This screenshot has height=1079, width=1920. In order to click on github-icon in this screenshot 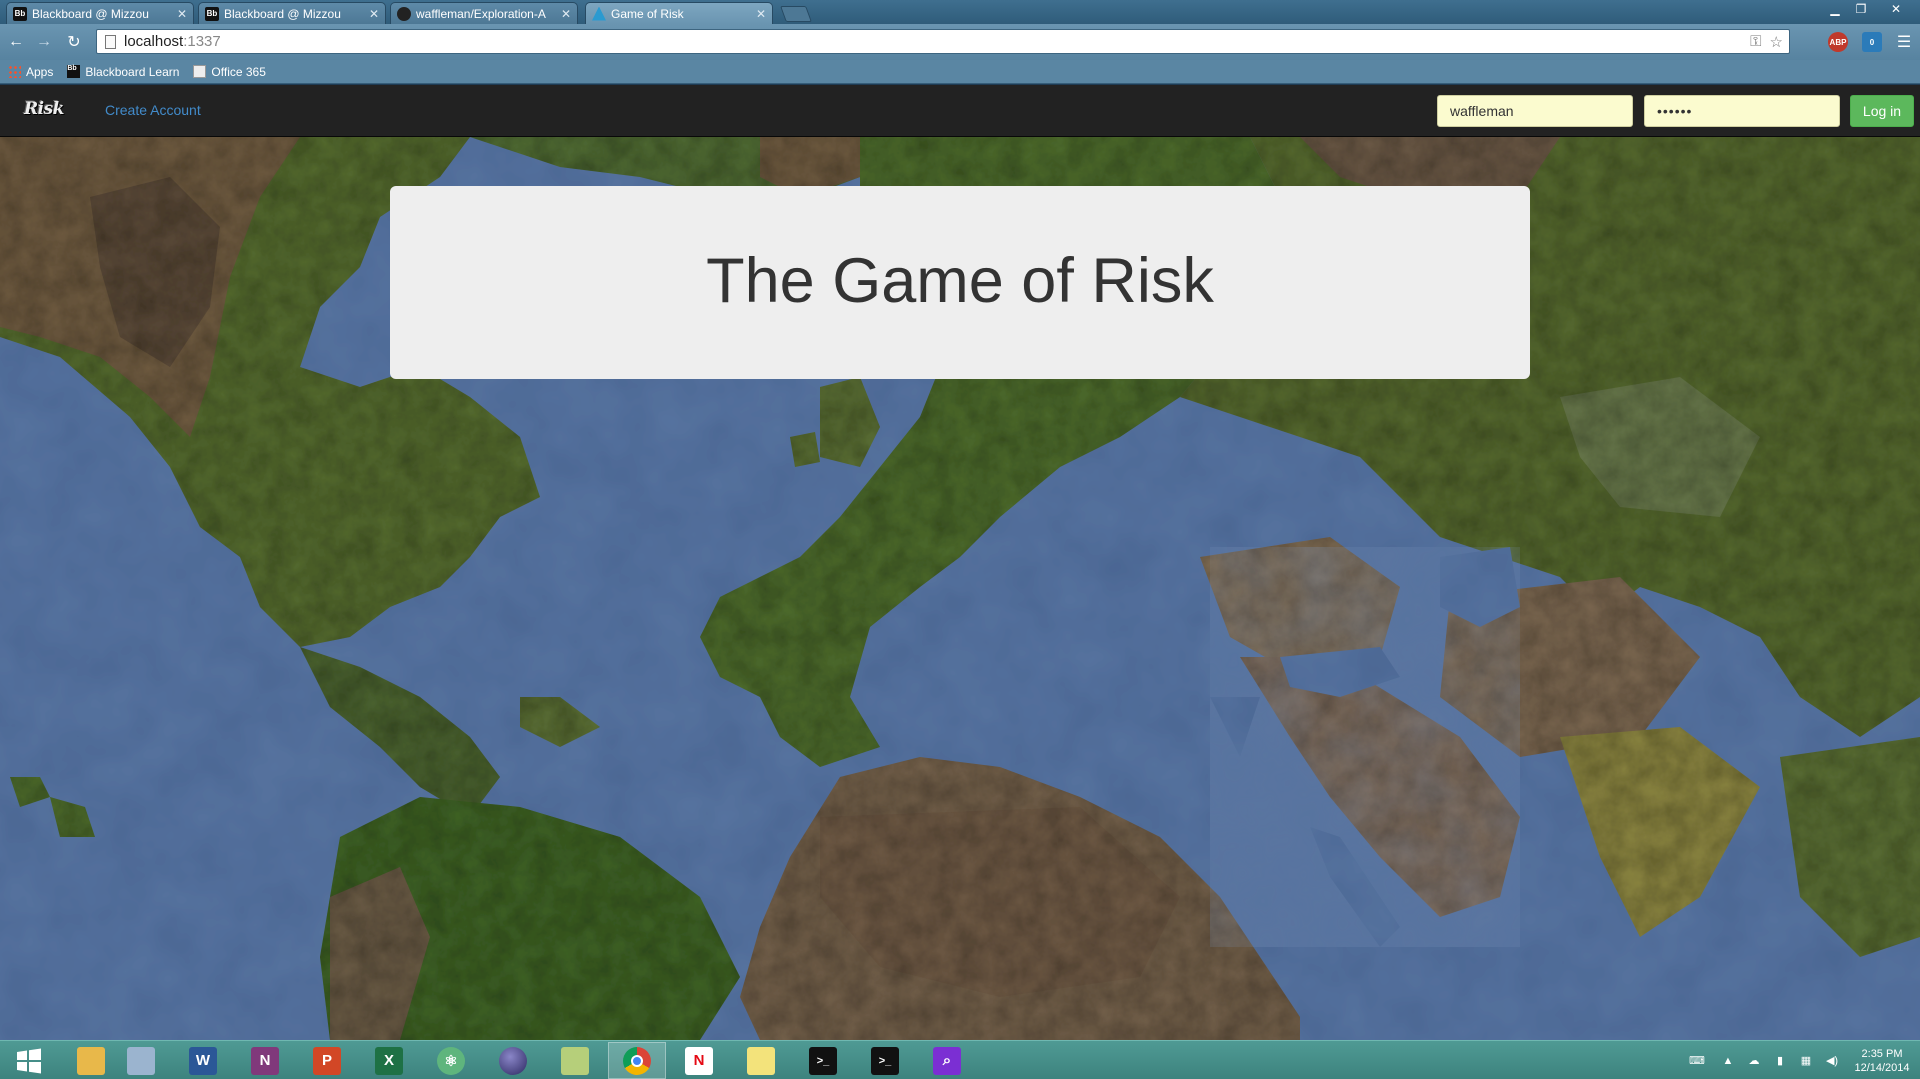, I will do `click(404, 13)`.